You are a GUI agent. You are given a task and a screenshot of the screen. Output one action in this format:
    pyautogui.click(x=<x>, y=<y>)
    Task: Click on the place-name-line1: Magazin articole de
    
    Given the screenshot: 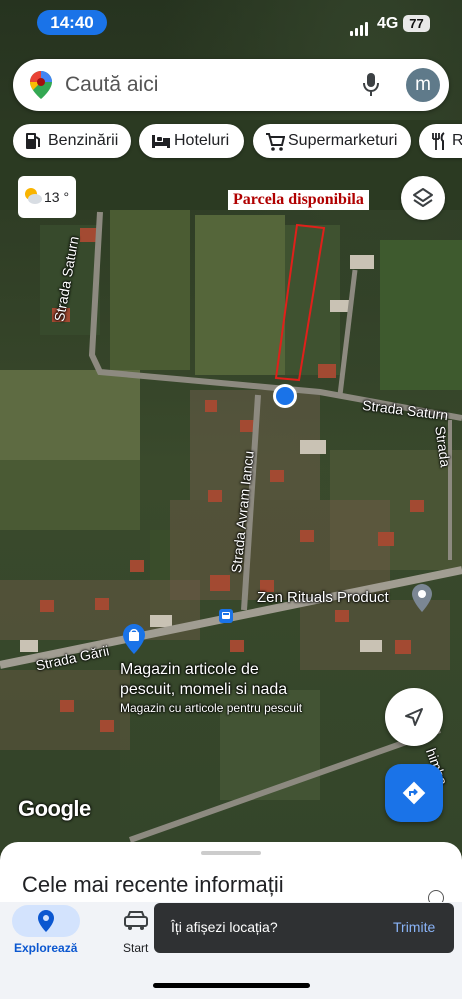 What is the action you would take?
    pyautogui.click(x=189, y=670)
    